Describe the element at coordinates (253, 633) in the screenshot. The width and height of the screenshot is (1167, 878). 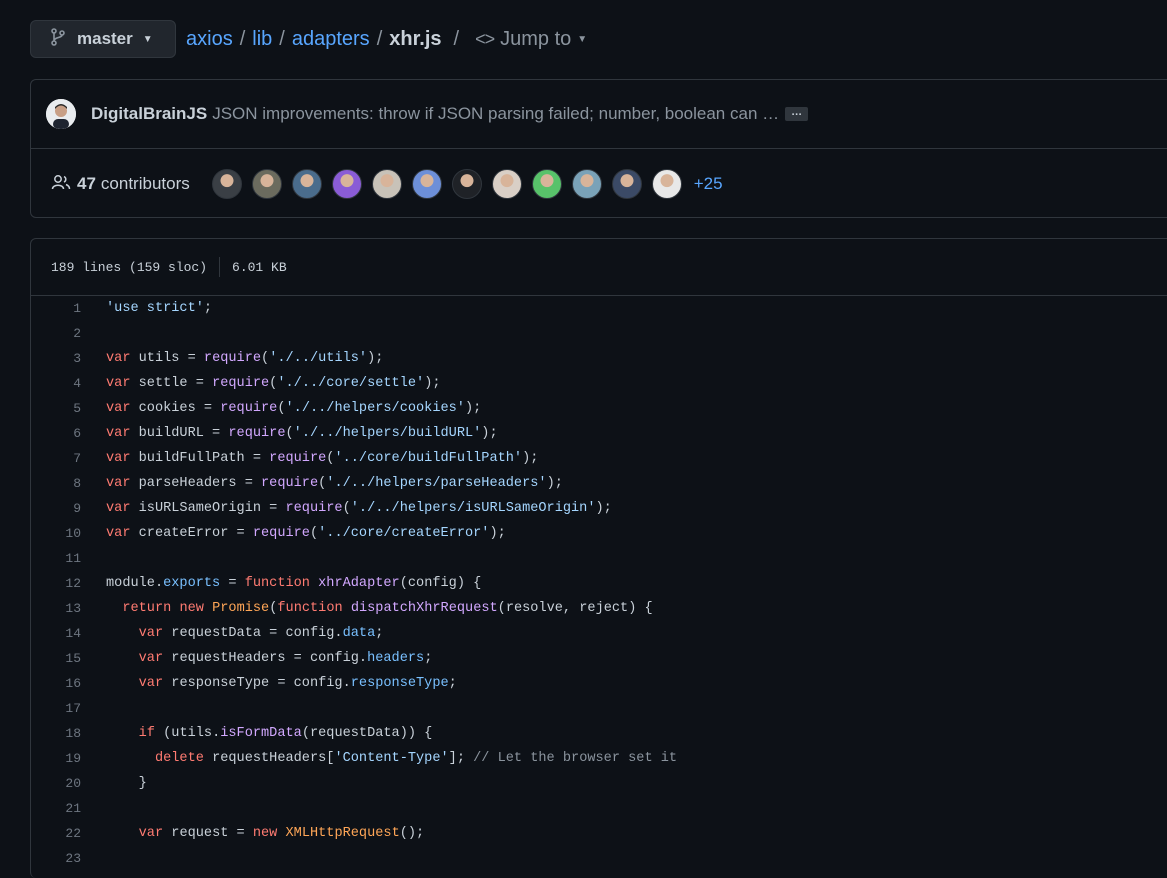
I see `code-token: requestData = config.` at that location.